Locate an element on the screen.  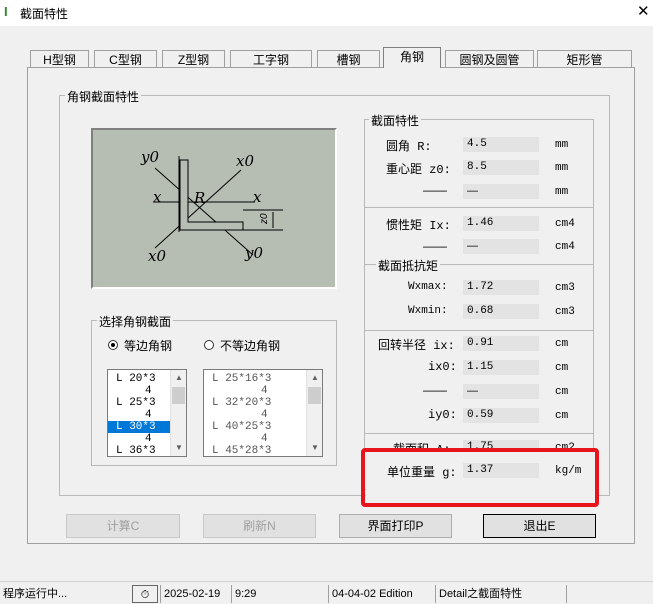
wxmin-label: Wxmin: is located at coordinates (428, 311).